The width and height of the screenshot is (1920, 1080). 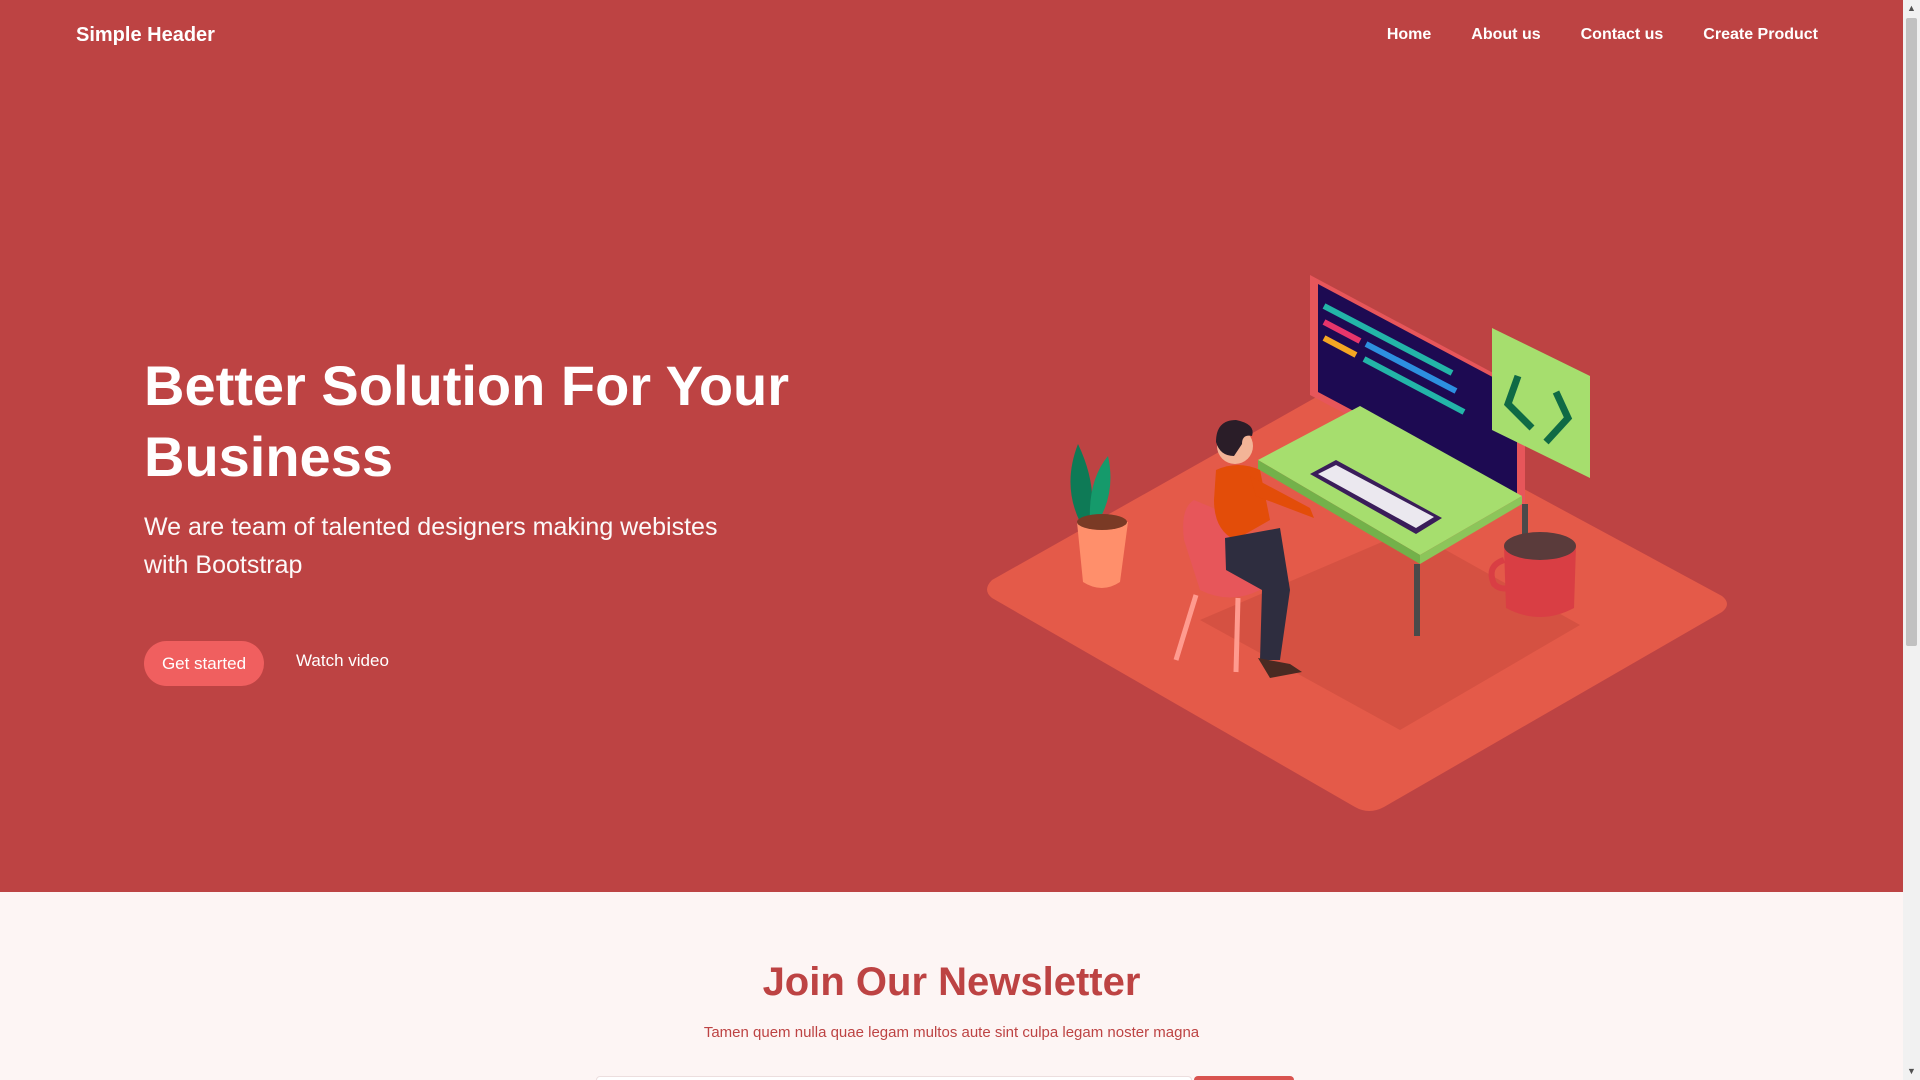 What do you see at coordinates (145, 35) in the screenshot?
I see `brand-logo: Simple Header` at bounding box center [145, 35].